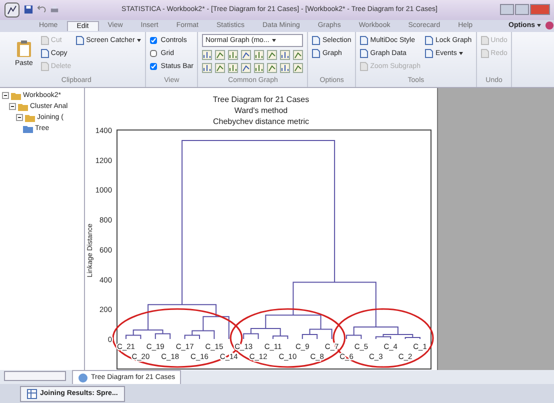 The height and width of the screenshot is (403, 554). I want to click on spreadsheet-icon, so click(32, 393).